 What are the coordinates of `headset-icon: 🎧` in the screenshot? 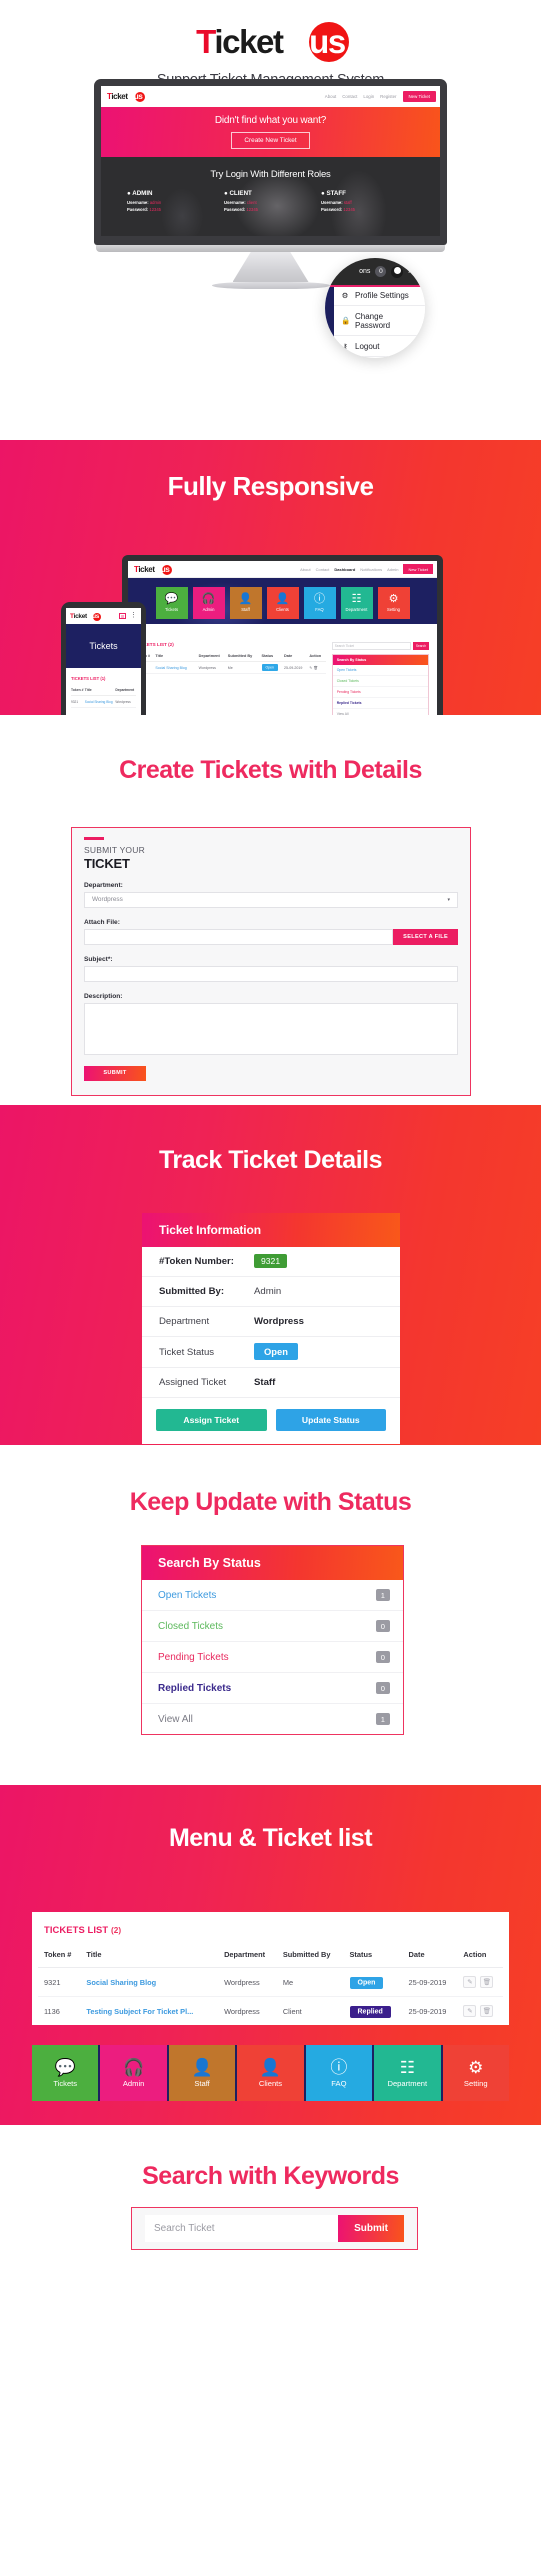 It's located at (208, 599).